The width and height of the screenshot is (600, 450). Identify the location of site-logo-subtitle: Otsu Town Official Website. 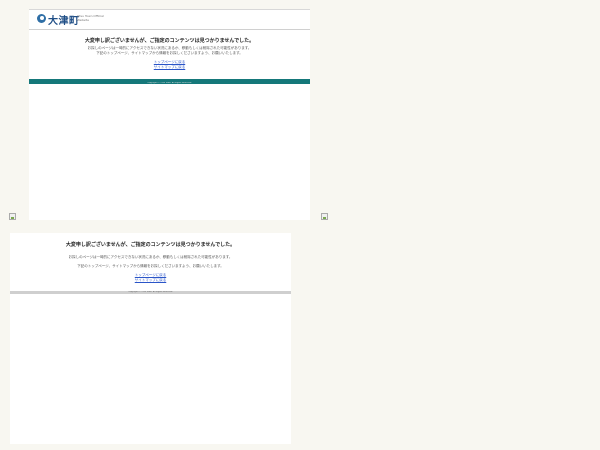
(90, 18).